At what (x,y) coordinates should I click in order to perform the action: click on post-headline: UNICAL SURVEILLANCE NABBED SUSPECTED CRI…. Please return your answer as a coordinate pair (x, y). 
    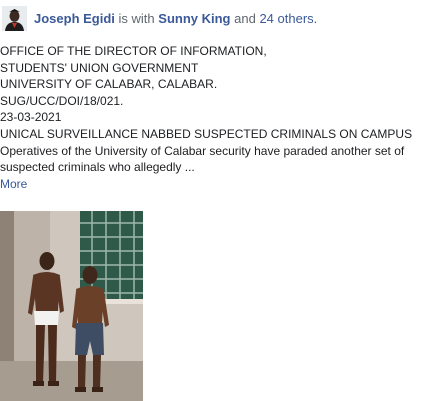
    Looking at the image, I should click on (206, 133).